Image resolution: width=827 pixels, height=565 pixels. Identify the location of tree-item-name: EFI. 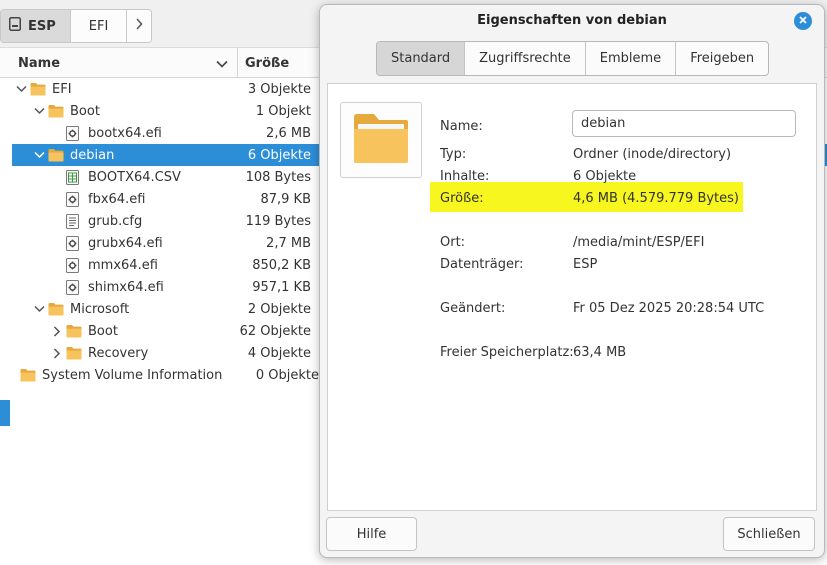
(62, 89).